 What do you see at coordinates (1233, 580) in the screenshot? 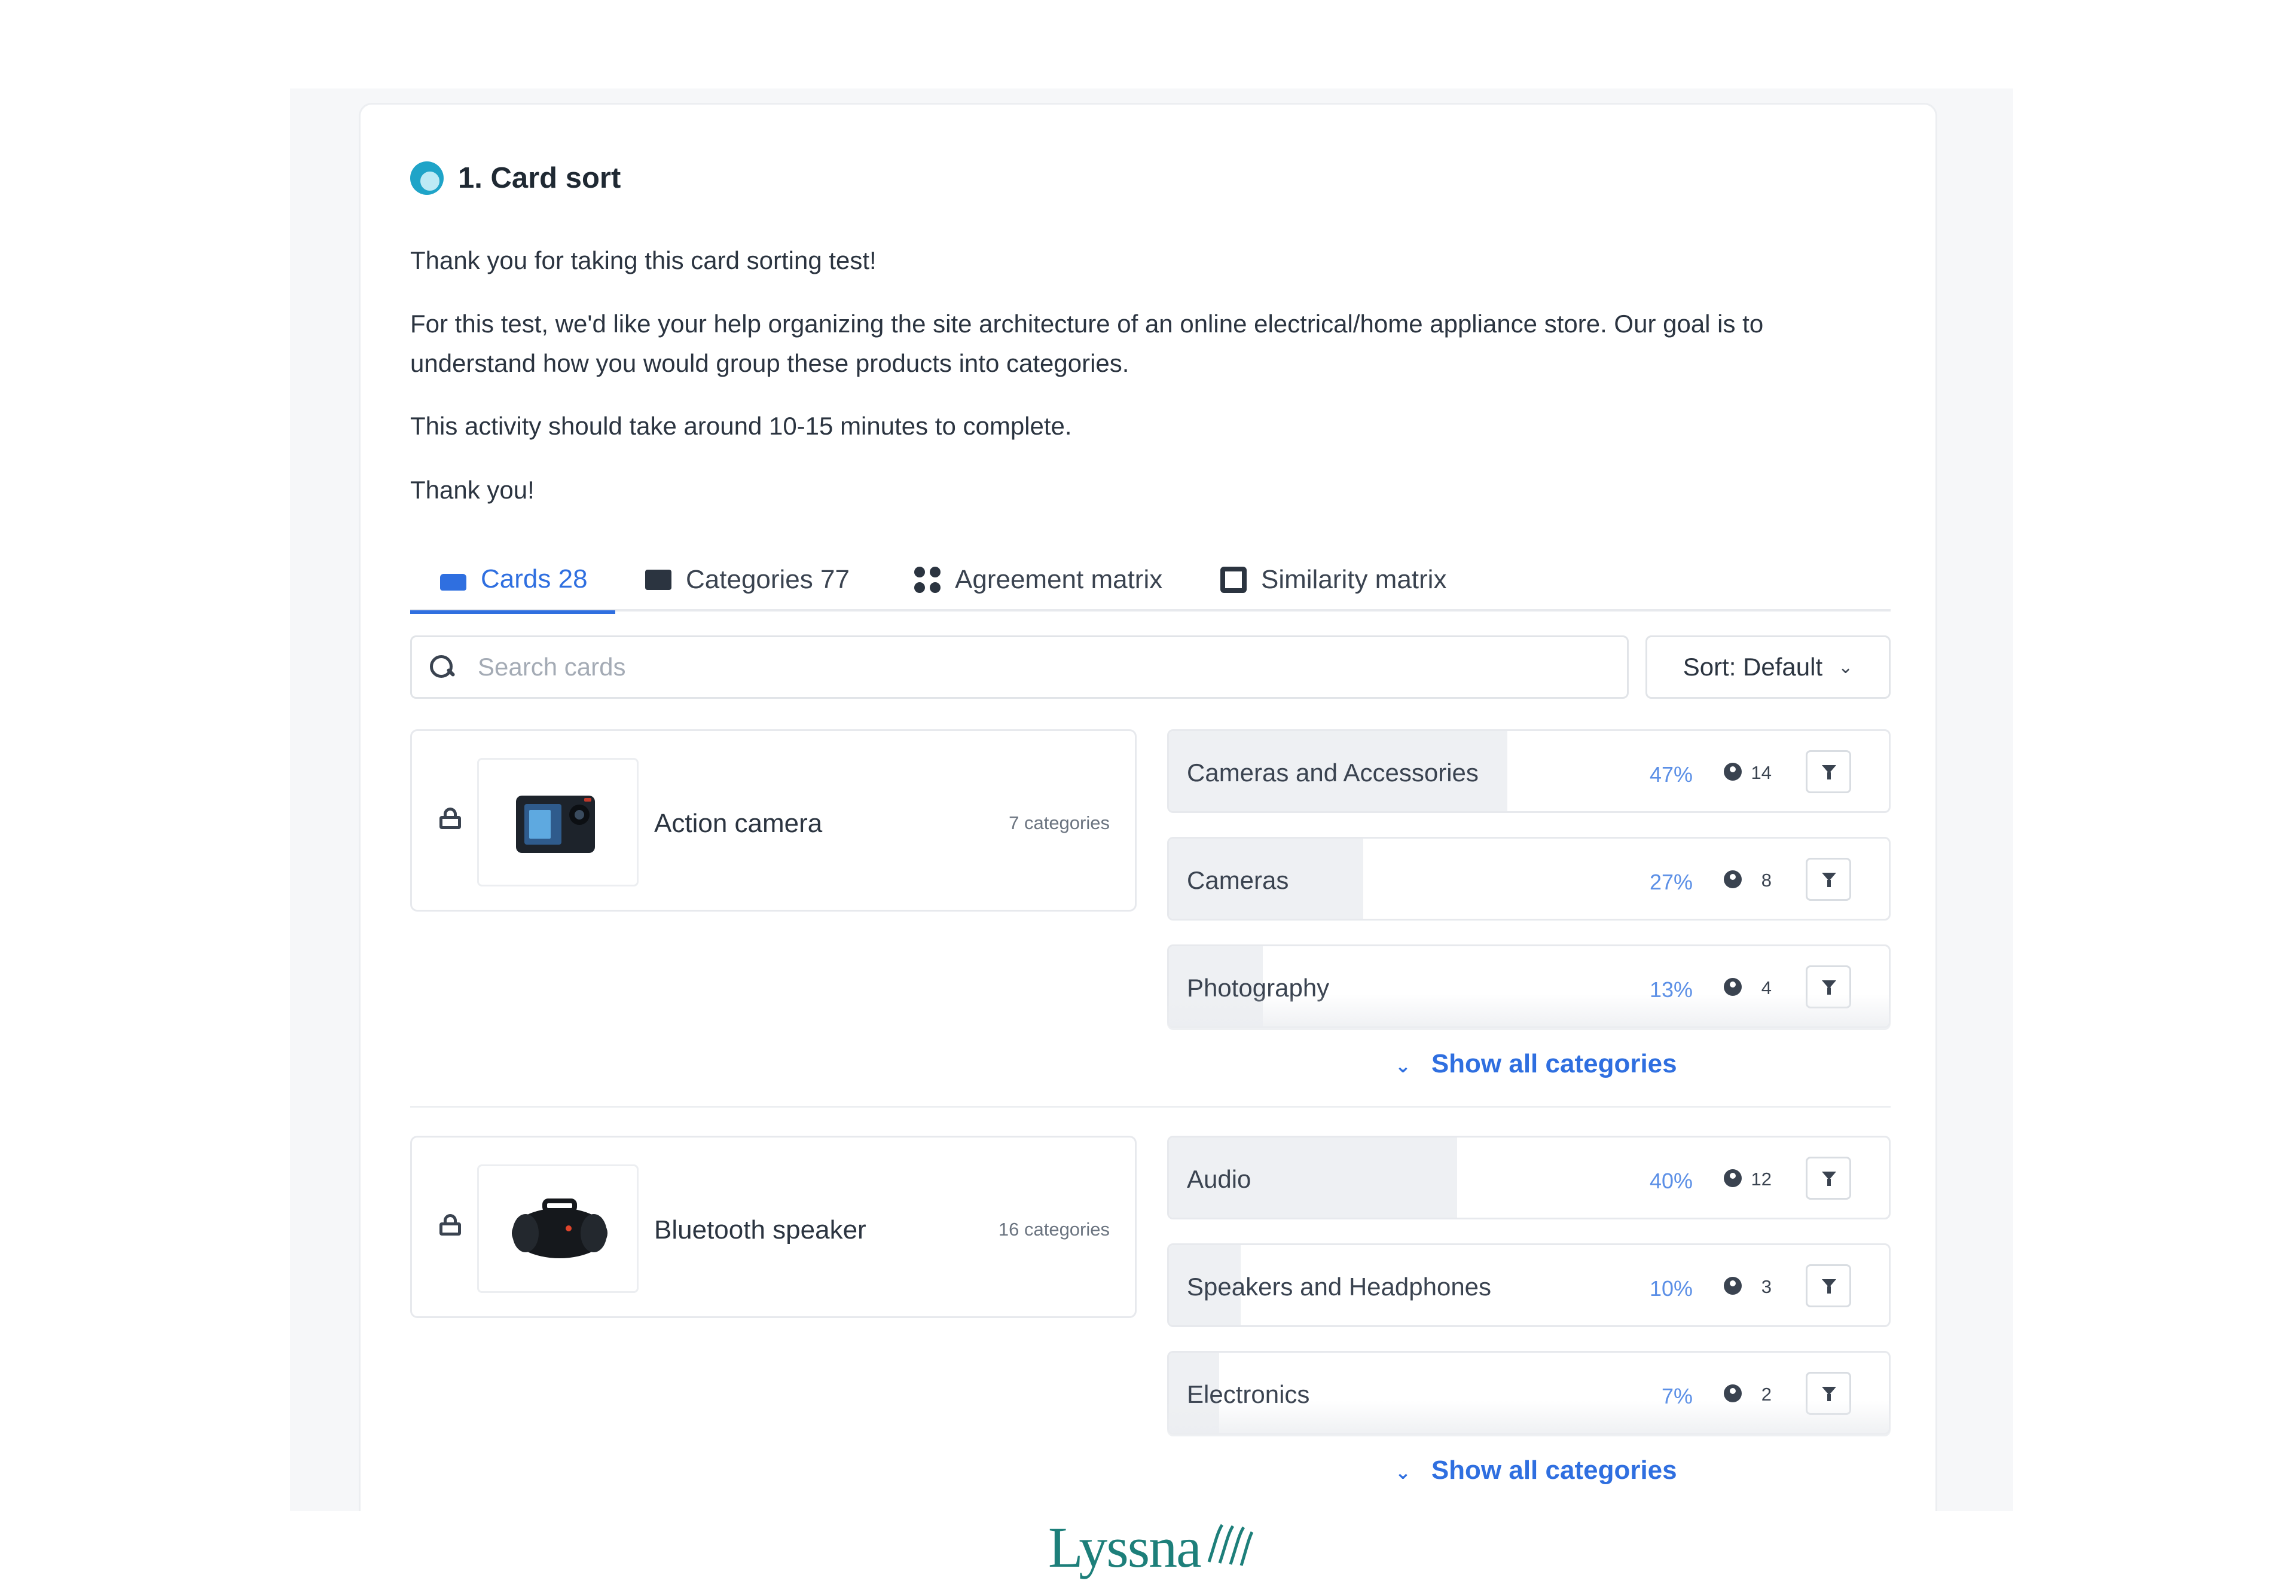
I see `similarity-icon` at bounding box center [1233, 580].